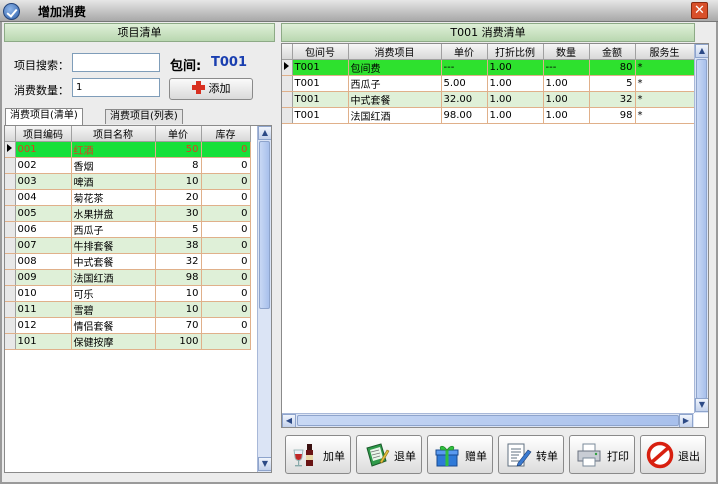 The image size is (718, 484). I want to click on gift-order-button: 赠单, so click(460, 454).